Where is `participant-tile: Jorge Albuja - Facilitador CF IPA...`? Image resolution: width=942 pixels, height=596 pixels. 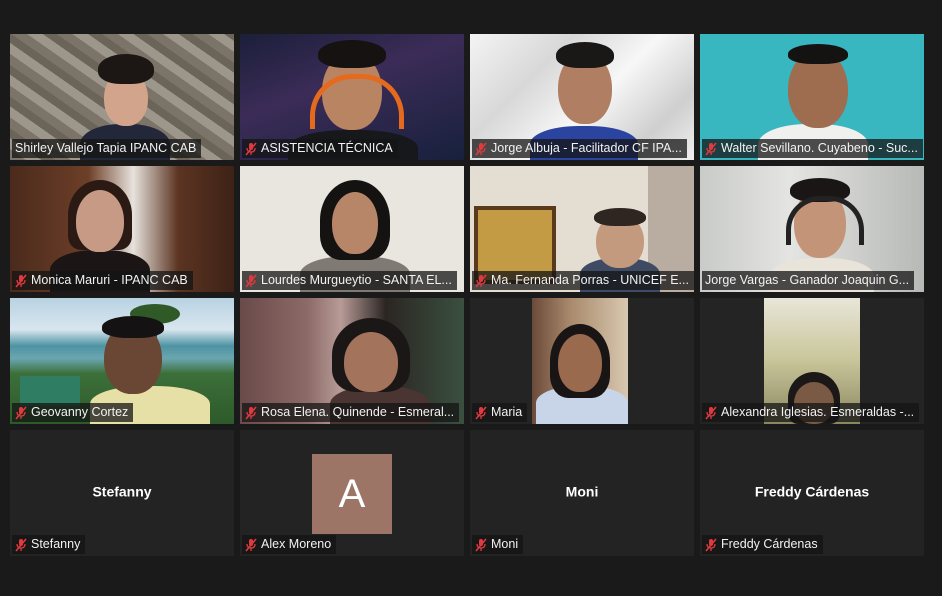
participant-tile: Jorge Albuja - Facilitador CF IPA... is located at coordinates (582, 97).